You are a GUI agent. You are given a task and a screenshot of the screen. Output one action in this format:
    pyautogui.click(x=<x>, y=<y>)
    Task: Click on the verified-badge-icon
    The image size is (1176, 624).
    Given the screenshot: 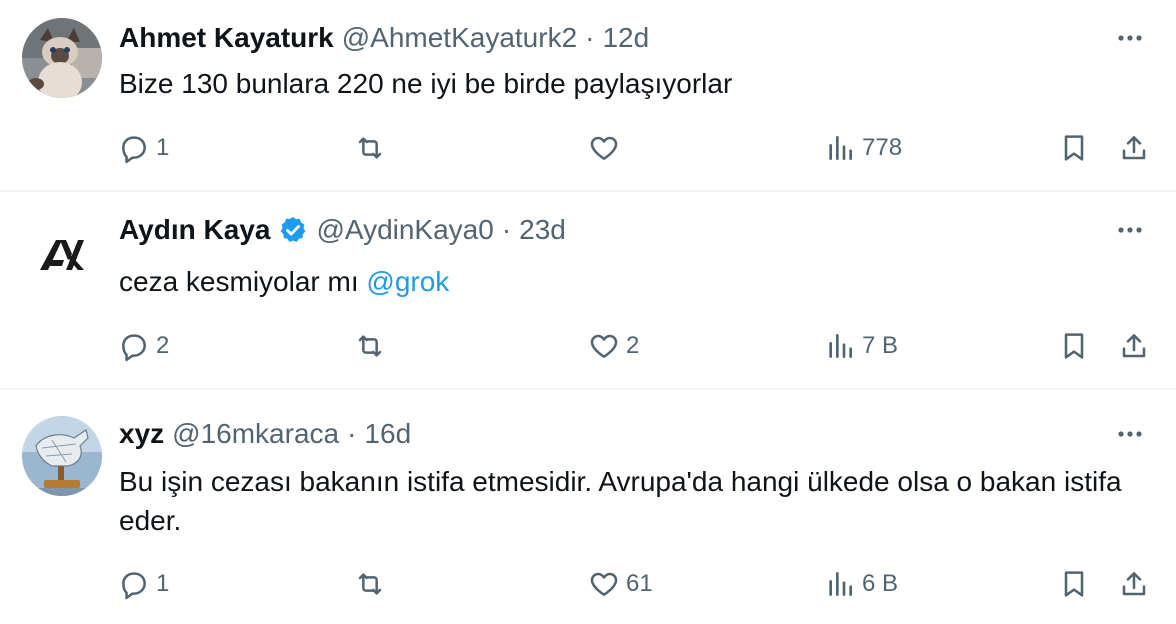 What is the action you would take?
    pyautogui.click(x=293, y=230)
    